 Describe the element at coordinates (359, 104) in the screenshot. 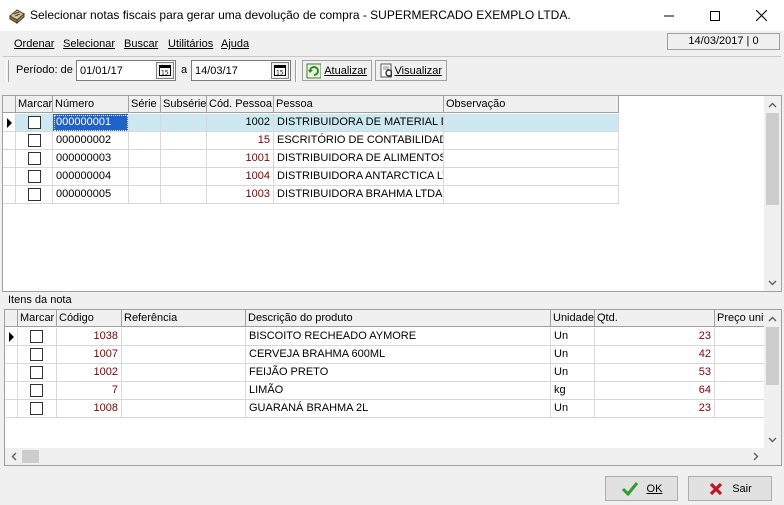

I see `header-pessoa: Pessoa` at that location.